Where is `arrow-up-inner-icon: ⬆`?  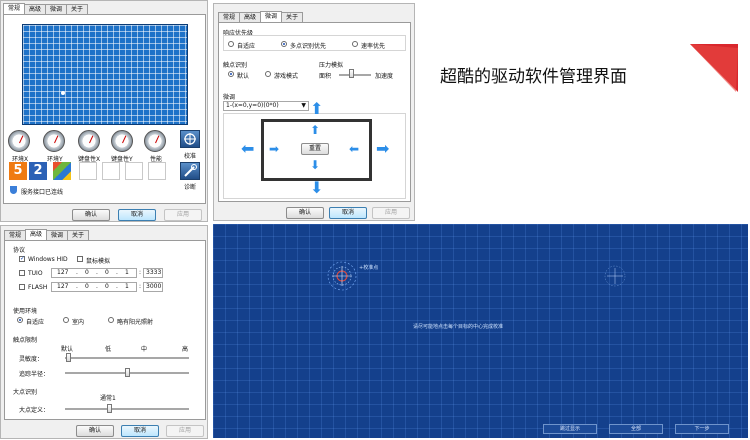
arrow-up-inner-icon: ⬆ is located at coordinates (315, 130).